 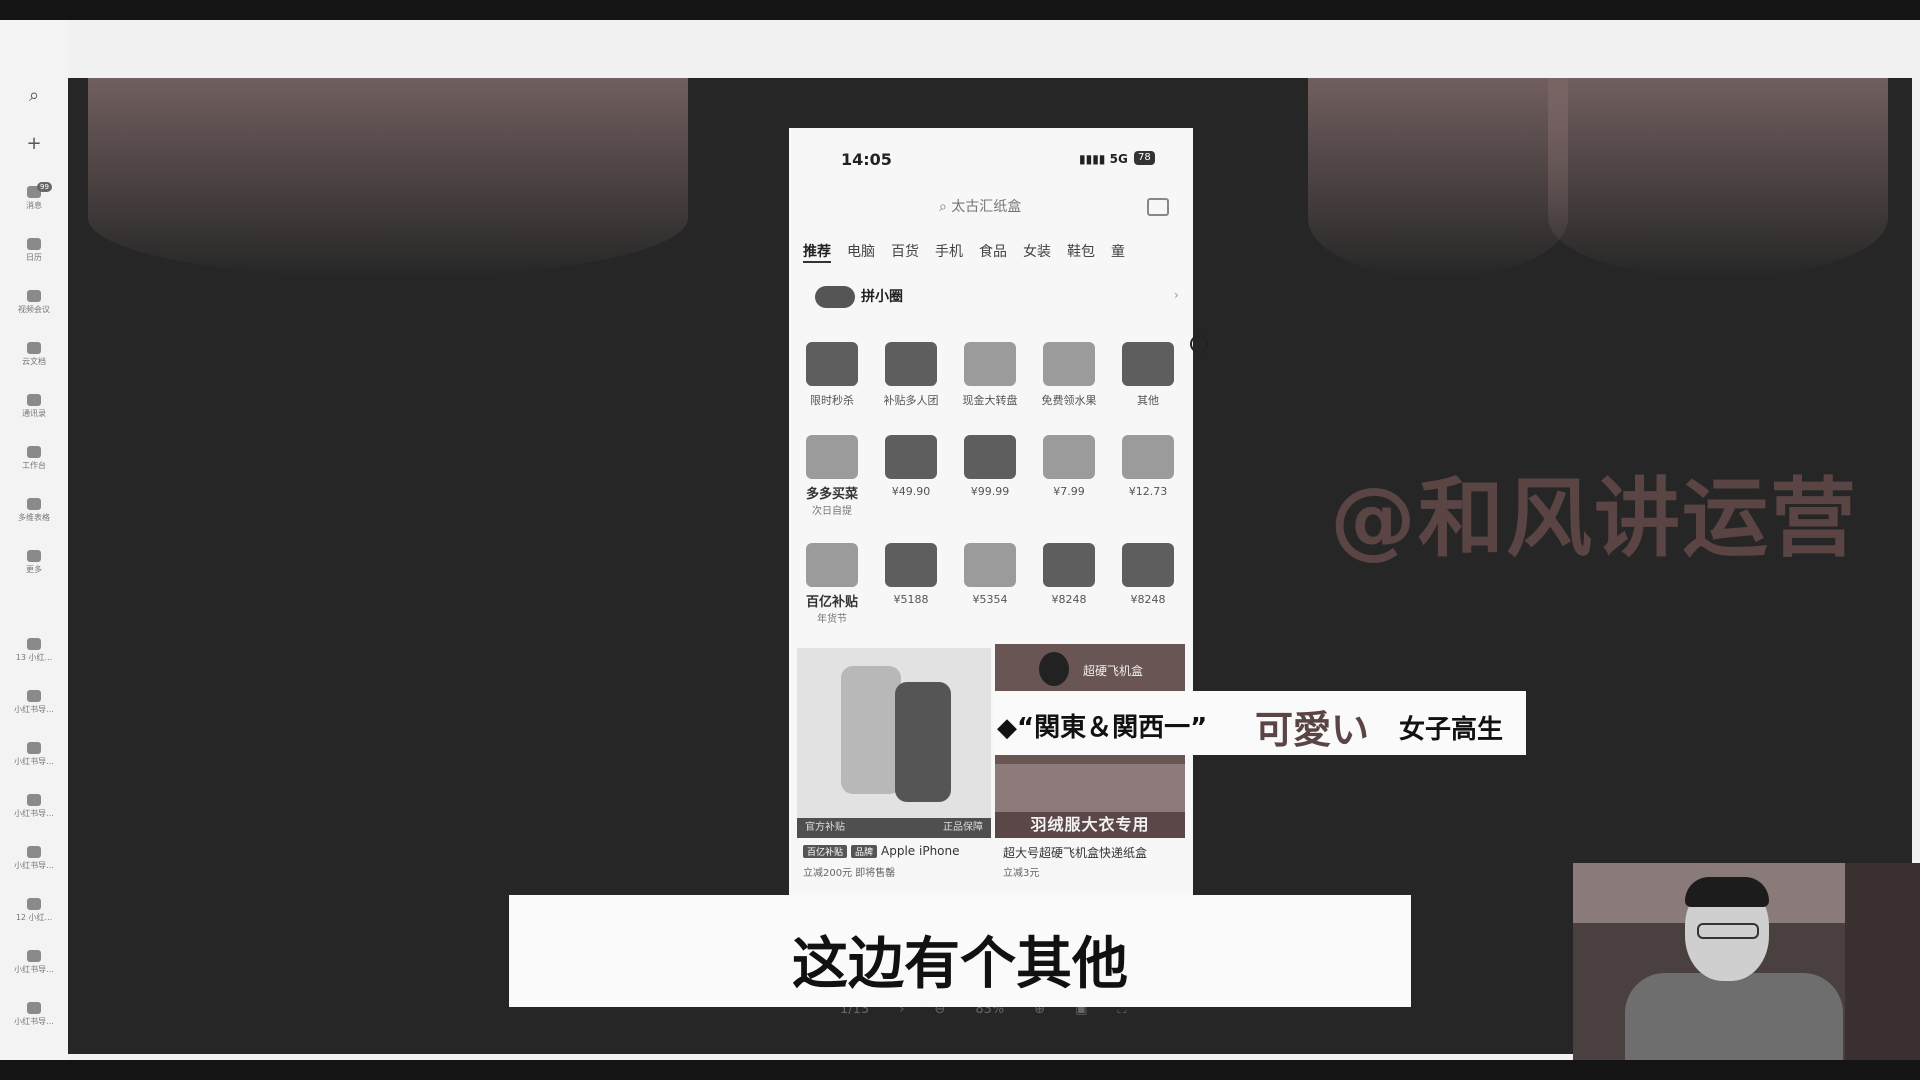 I want to click on watermark: @和风讲运营, so click(x=1594, y=519).